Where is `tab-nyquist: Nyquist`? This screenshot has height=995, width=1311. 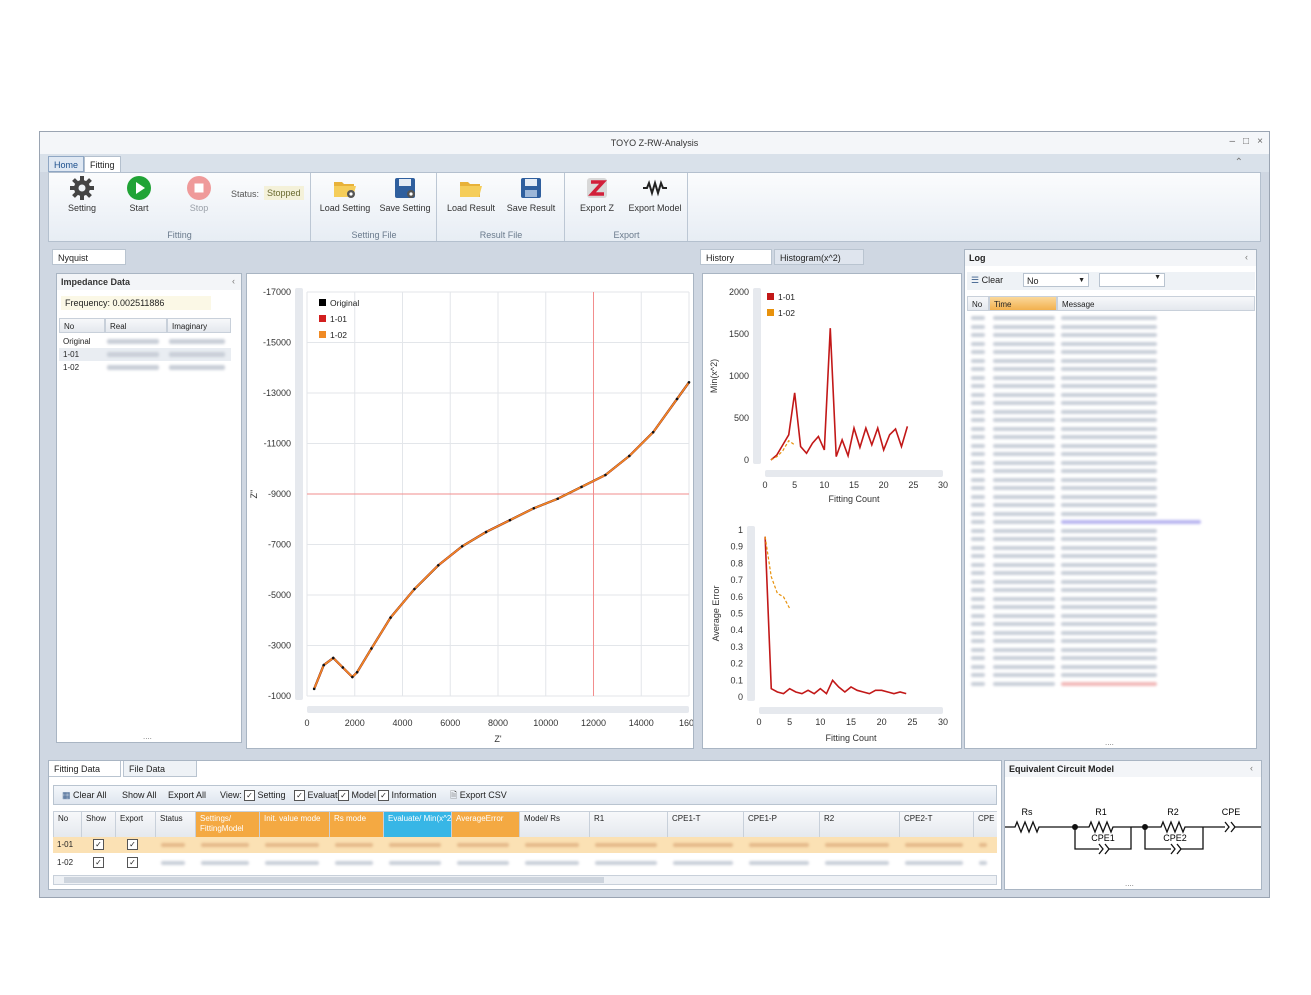
tab-nyquist: Nyquist is located at coordinates (89, 257).